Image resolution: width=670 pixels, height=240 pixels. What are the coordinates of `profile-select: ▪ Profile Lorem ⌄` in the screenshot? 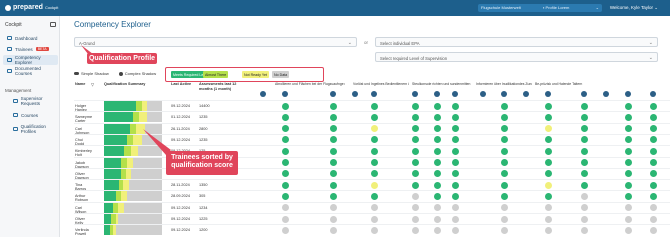 It's located at (571, 8).